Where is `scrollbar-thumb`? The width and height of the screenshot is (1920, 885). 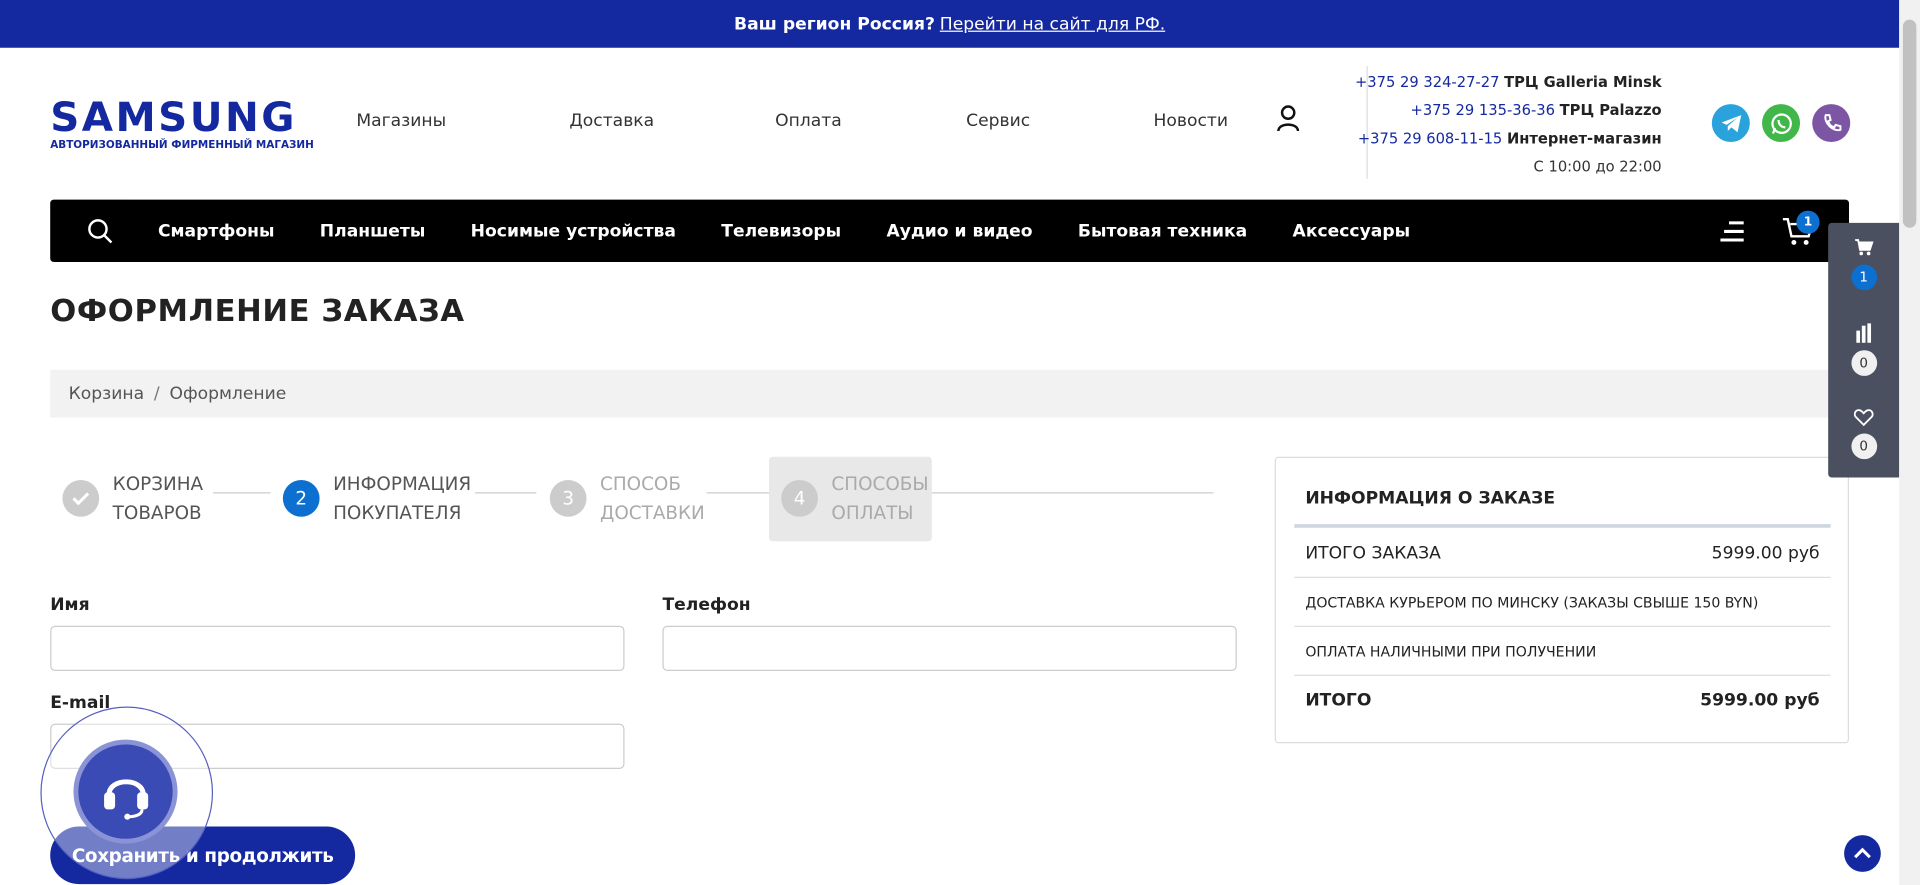
scrollbar-thumb is located at coordinates (1909, 123).